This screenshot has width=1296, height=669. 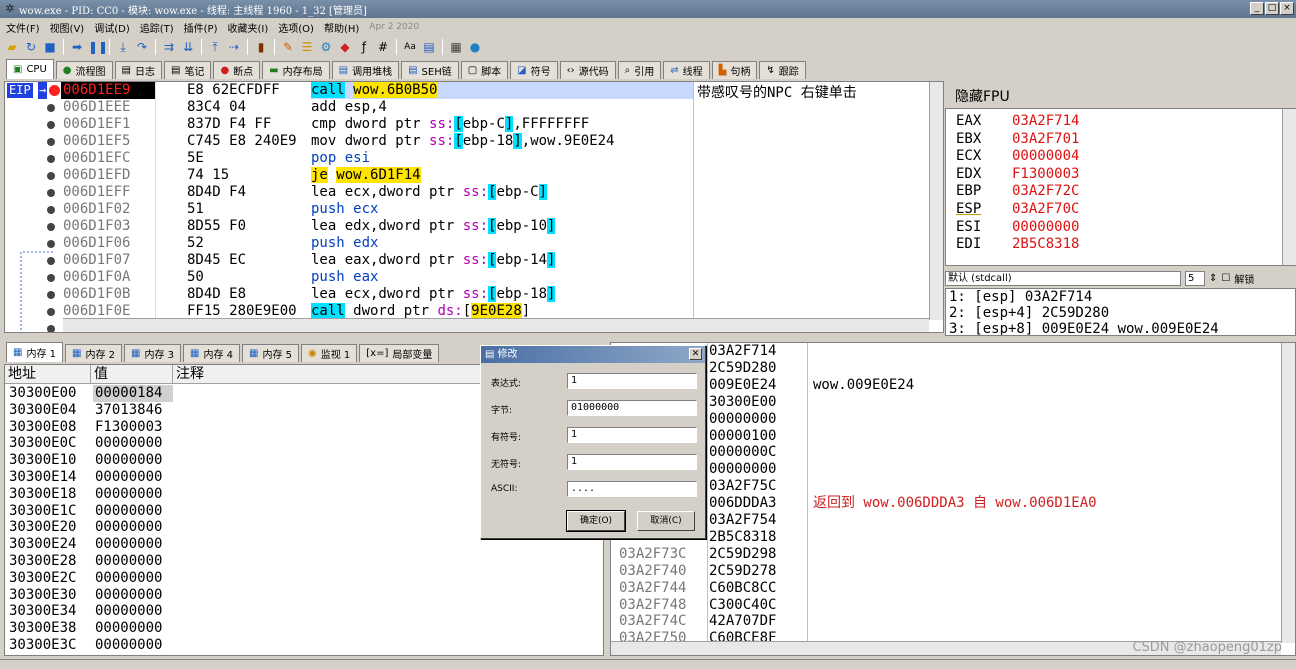 What do you see at coordinates (734, 70) in the screenshot?
I see `tab-handles: ▙ 句柄` at bounding box center [734, 70].